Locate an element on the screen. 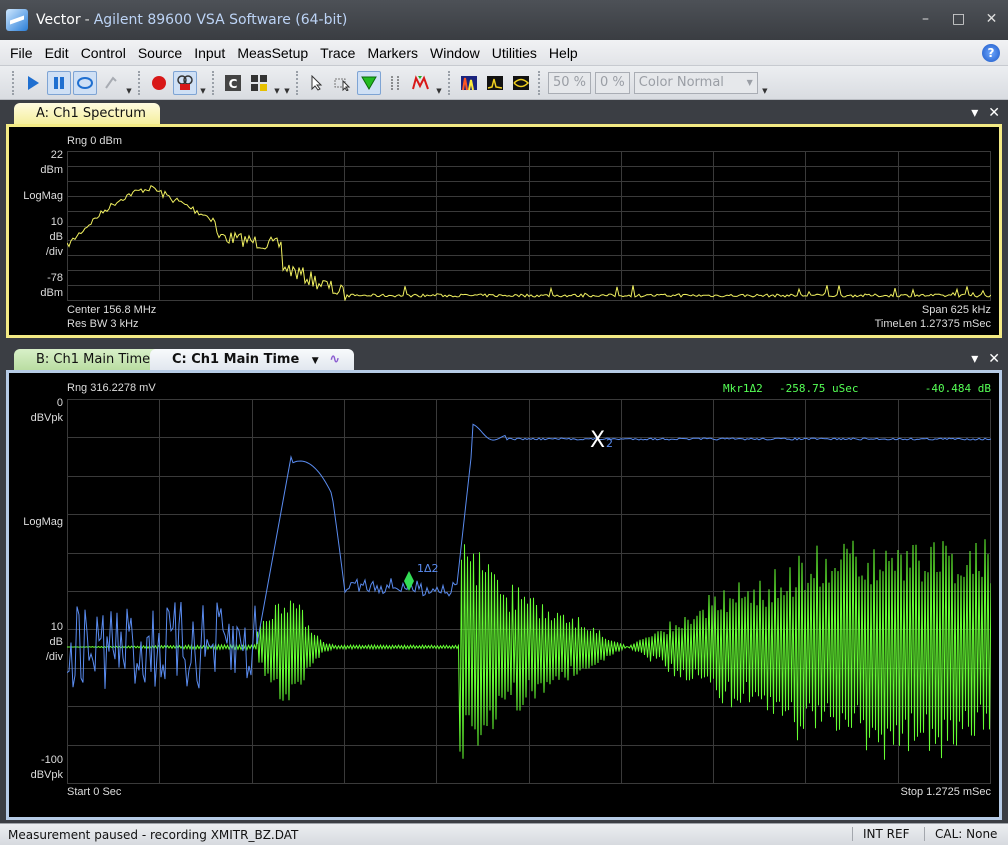 This screenshot has width=1008, height=845. color-mode-value: Color Normal is located at coordinates (681, 82).